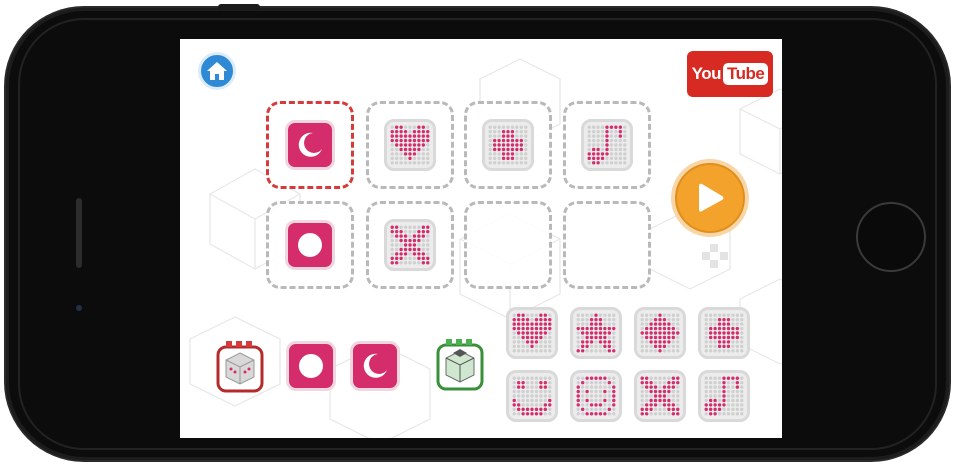 This screenshot has width=953, height=466. What do you see at coordinates (706, 73) in the screenshot?
I see `youtube-label-you: You` at bounding box center [706, 73].